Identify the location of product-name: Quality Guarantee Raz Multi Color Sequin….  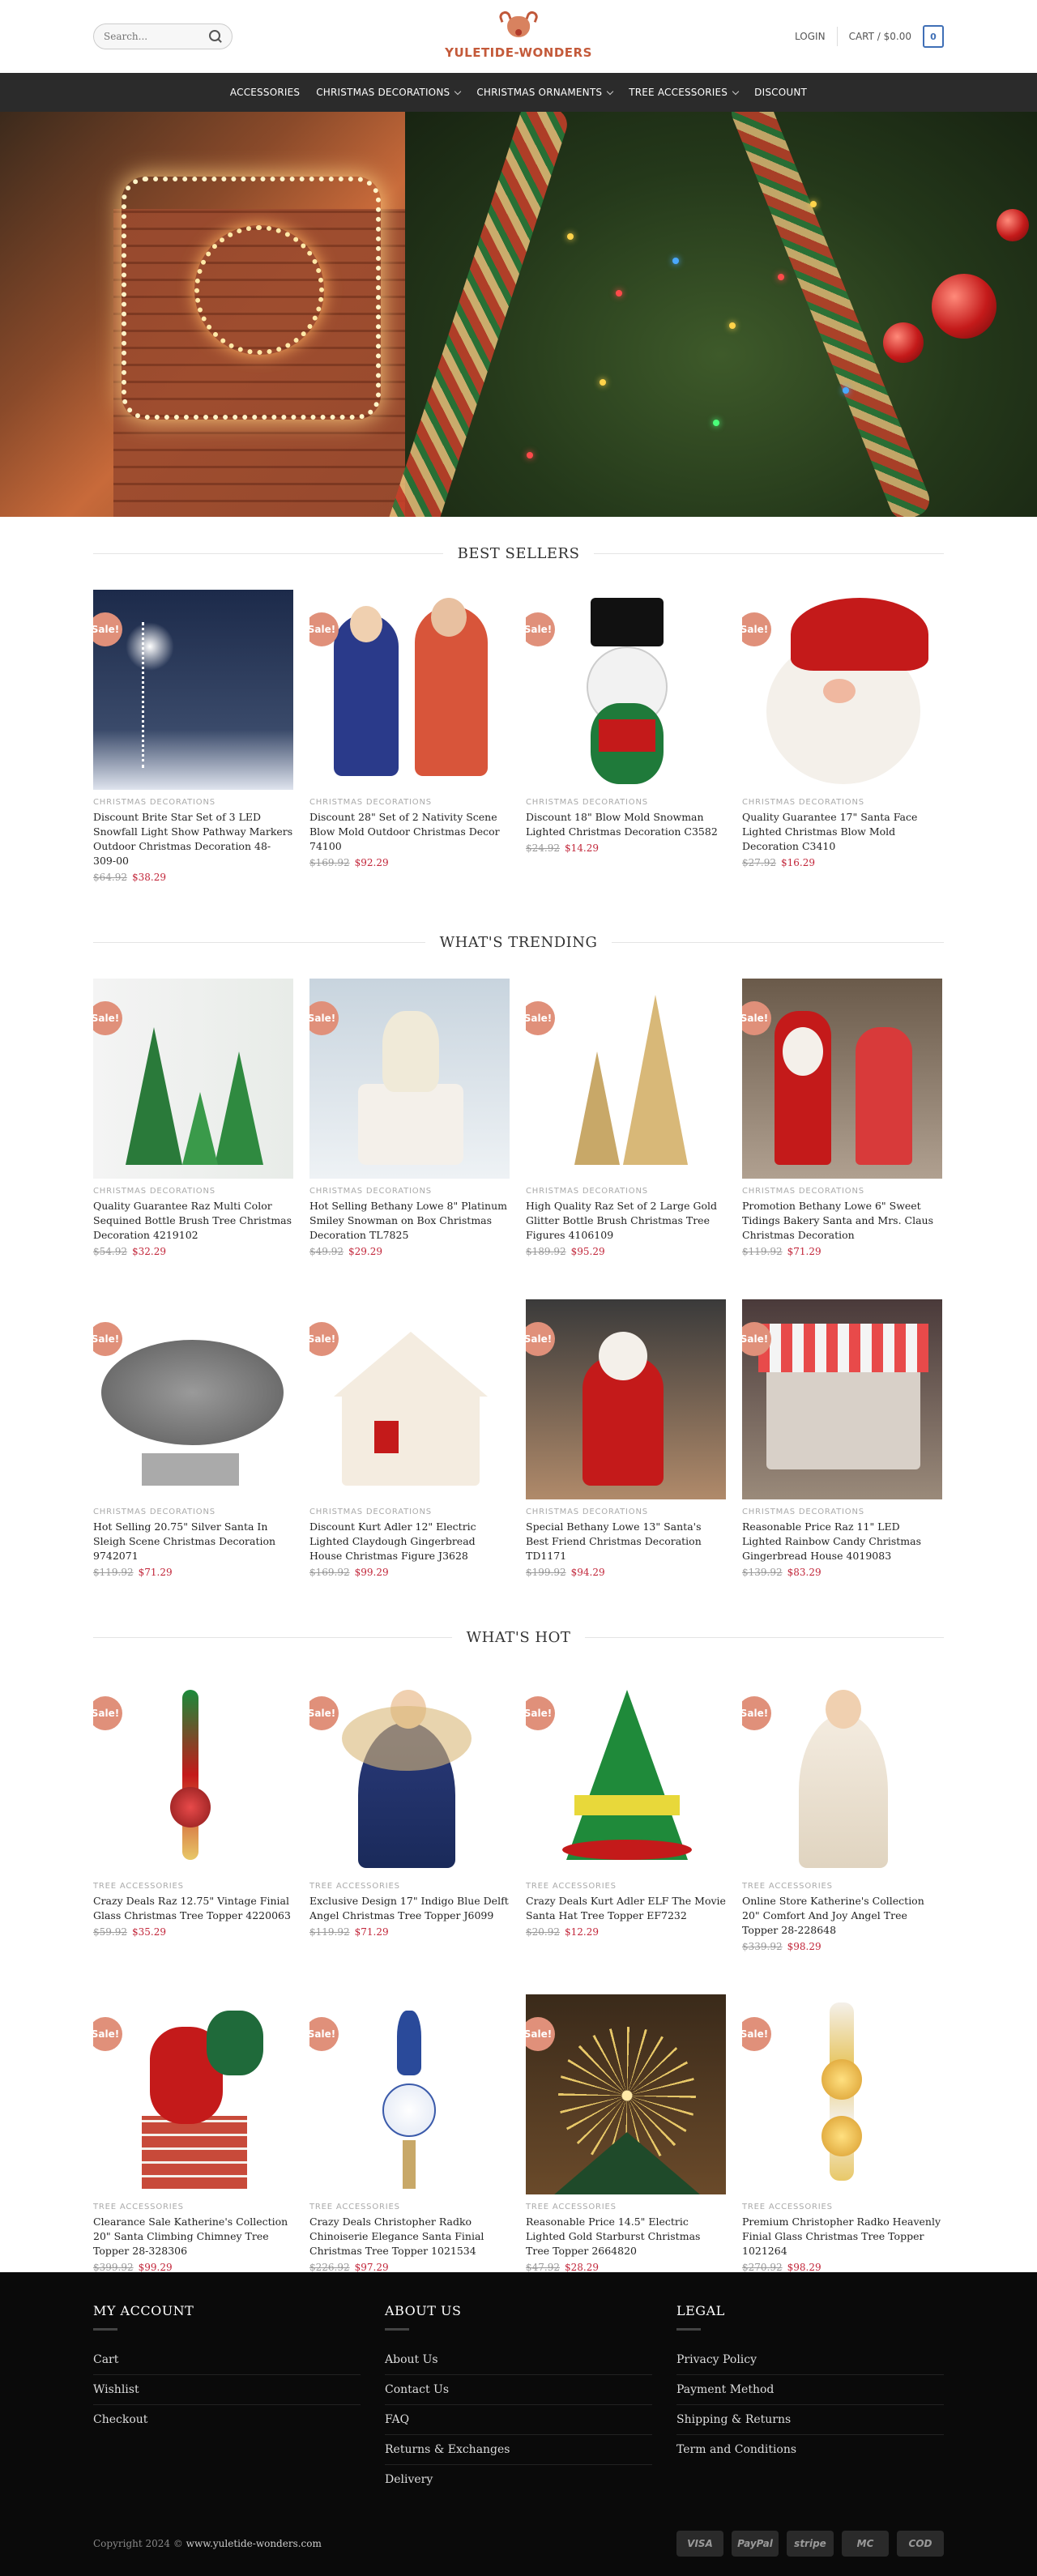
(193, 1221).